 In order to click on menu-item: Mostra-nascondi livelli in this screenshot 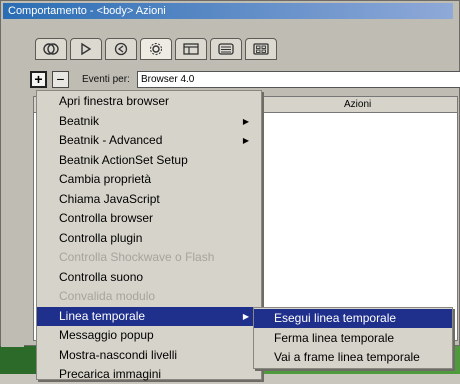, I will do `click(149, 355)`.